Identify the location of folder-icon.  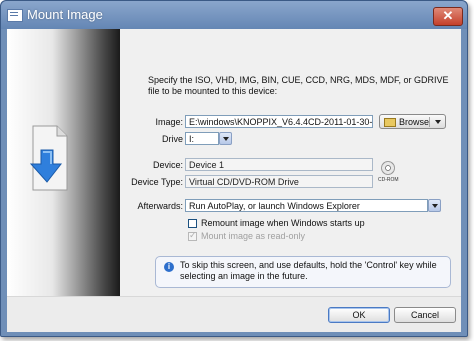
(390, 122).